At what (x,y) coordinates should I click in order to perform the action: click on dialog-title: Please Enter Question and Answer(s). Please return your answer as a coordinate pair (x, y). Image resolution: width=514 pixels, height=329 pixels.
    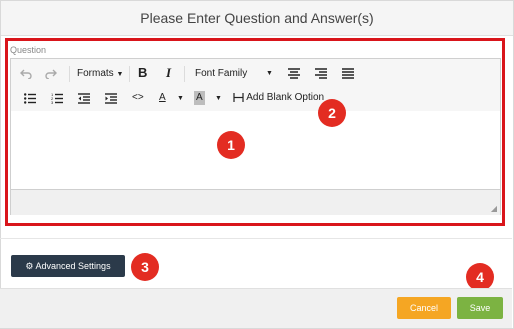
    Looking at the image, I should click on (257, 18).